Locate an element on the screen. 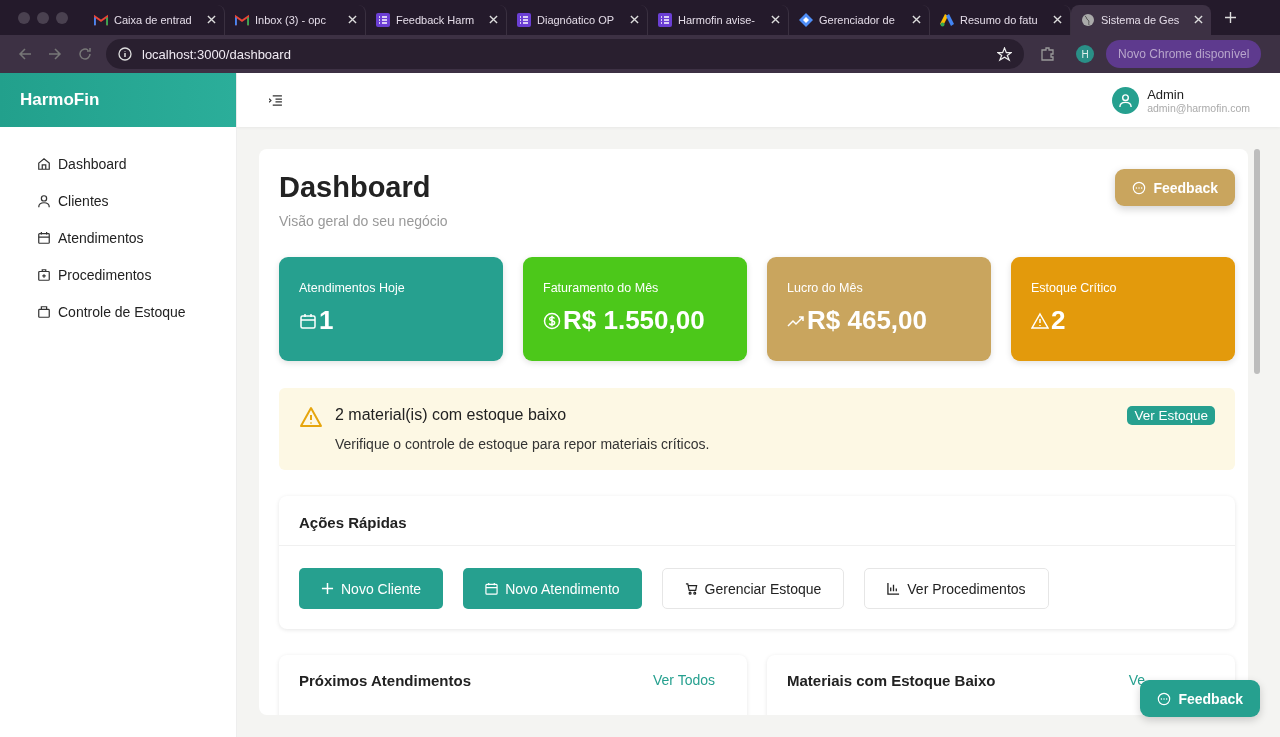 The height and width of the screenshot is (737, 1280). panel-title: Próximos Atendimentos is located at coordinates (385, 680).